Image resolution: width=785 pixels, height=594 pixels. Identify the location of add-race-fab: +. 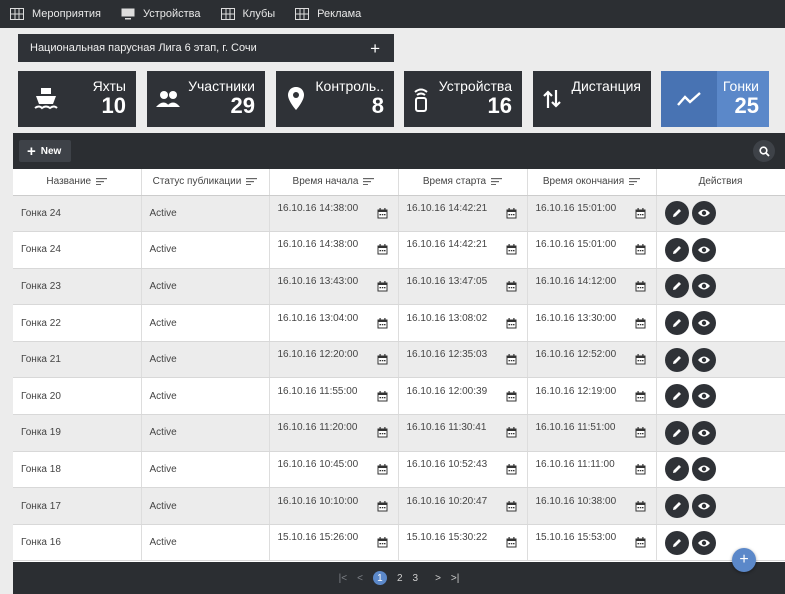
(744, 560).